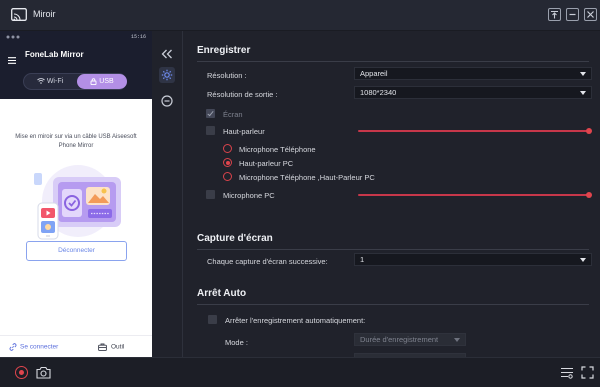 Image resolution: width=600 pixels, height=387 pixels. I want to click on minimize-icon, so click(572, 14).